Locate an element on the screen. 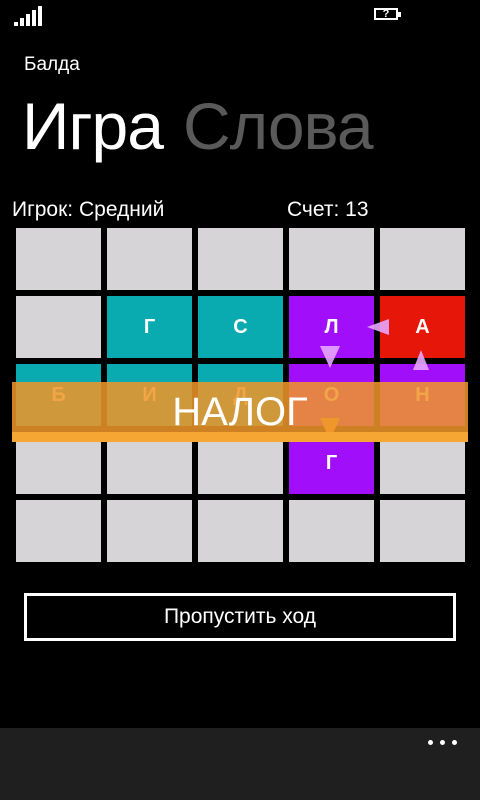 The height and width of the screenshot is (800, 480). board-cell: Л is located at coordinates (331, 327).